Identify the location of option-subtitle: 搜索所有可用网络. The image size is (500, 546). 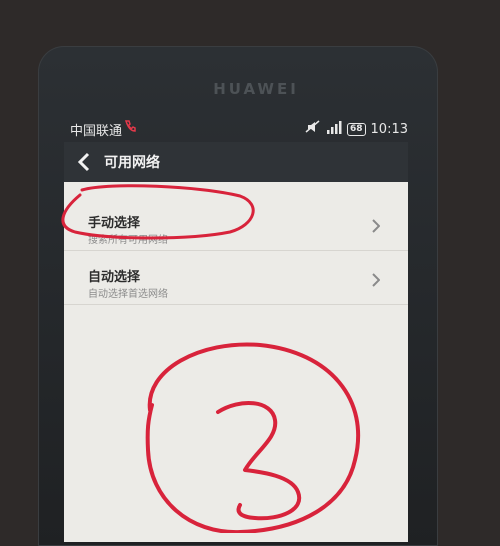
(128, 240).